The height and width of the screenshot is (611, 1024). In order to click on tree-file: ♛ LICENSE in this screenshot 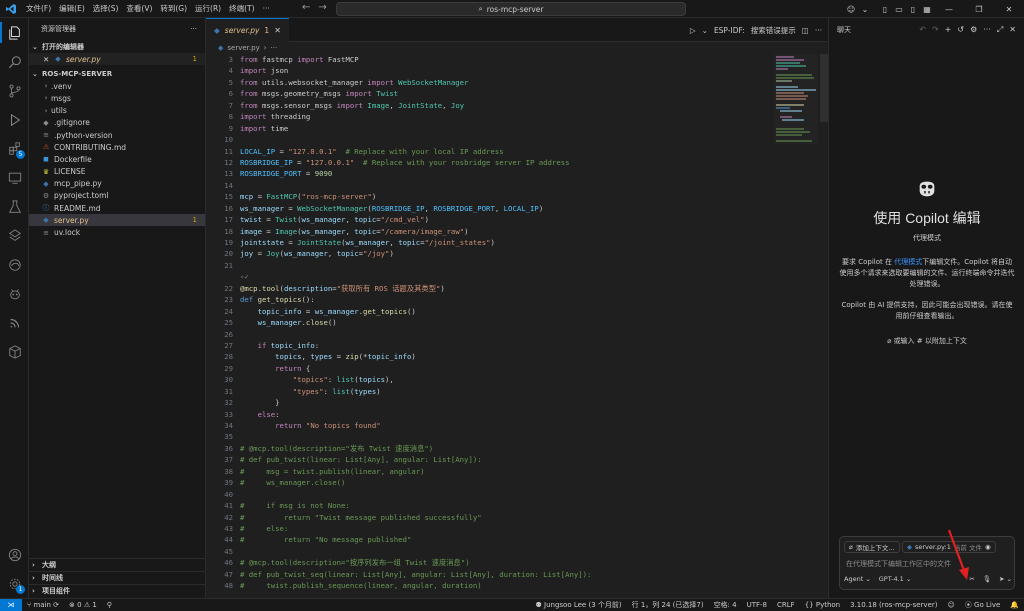, I will do `click(117, 172)`.